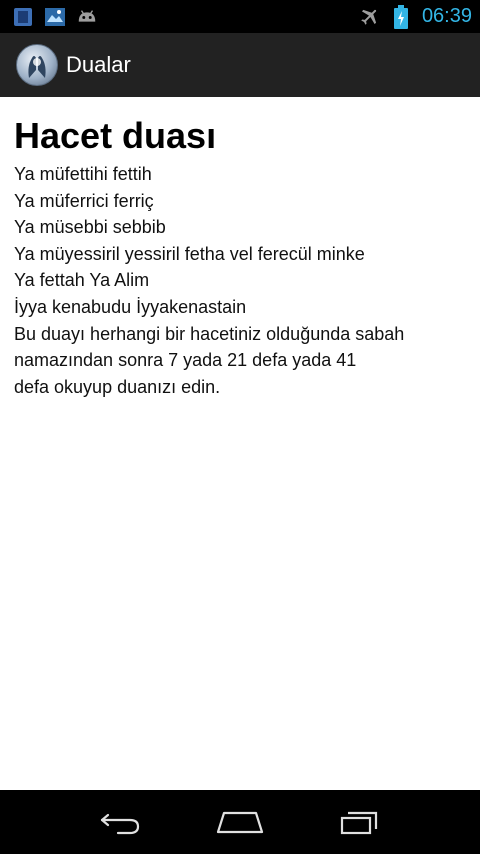 The image size is (480, 854). What do you see at coordinates (37, 65) in the screenshot?
I see `app-logo-icon` at bounding box center [37, 65].